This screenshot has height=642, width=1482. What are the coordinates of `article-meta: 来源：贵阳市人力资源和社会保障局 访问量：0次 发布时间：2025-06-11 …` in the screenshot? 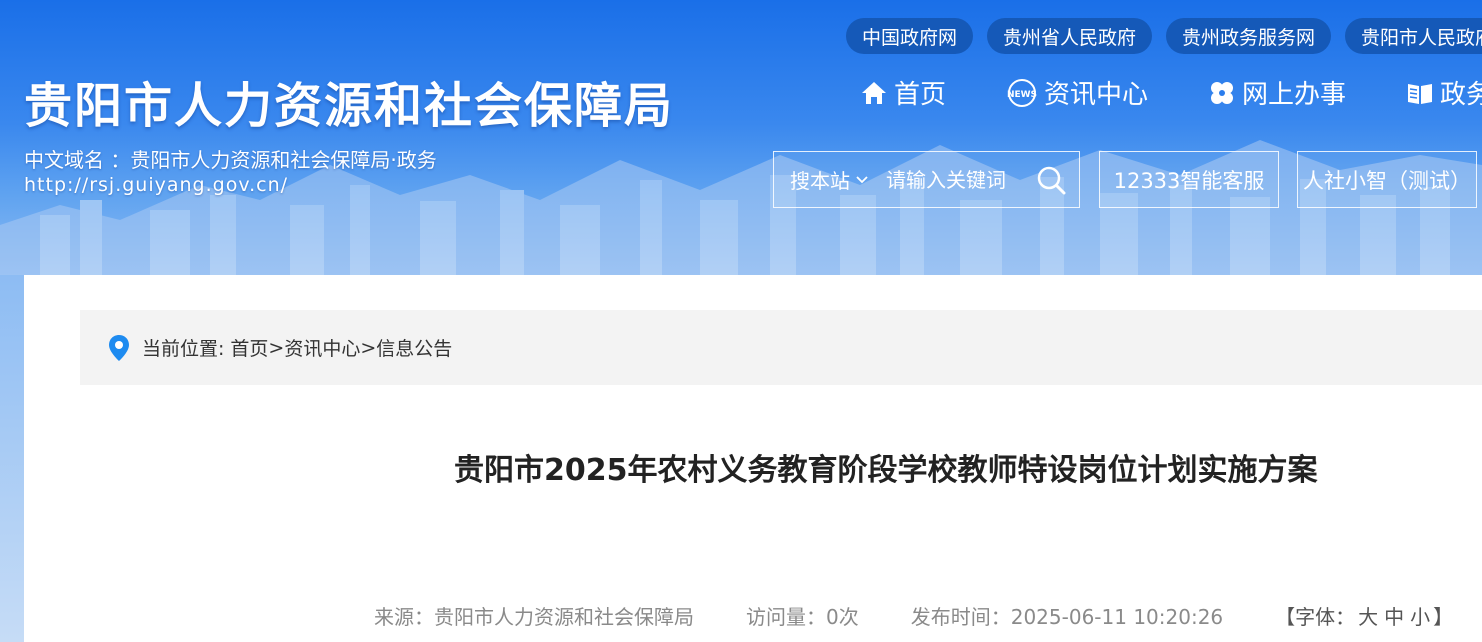 It's located at (913, 615).